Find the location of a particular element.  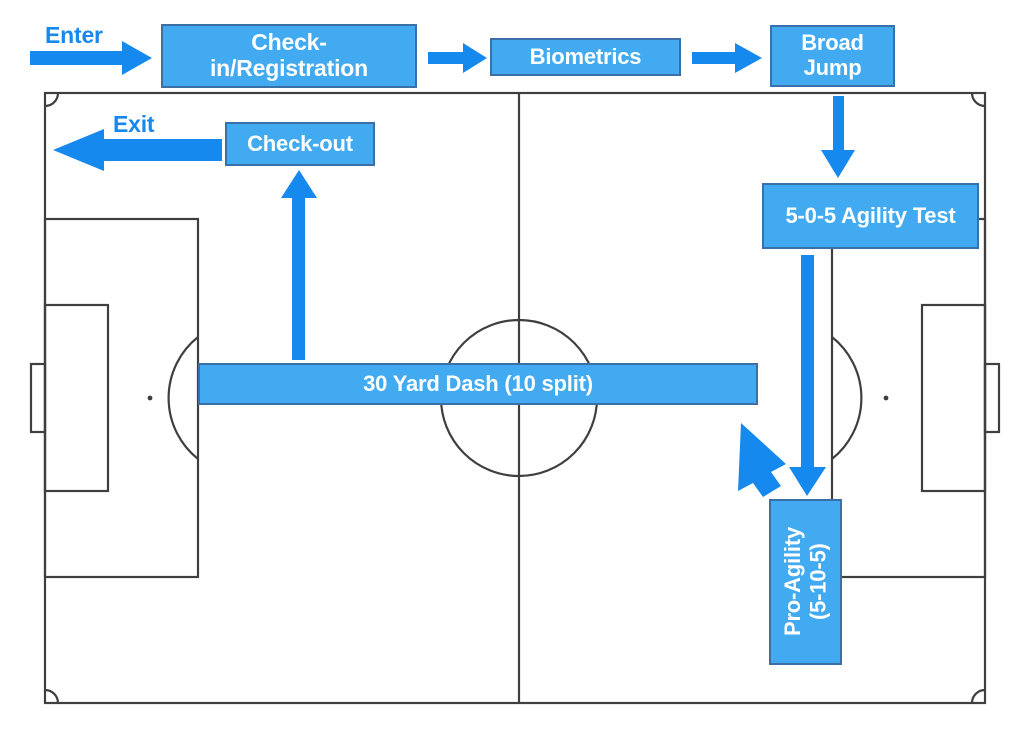

penalty-area-left is located at coordinates (121, 398).